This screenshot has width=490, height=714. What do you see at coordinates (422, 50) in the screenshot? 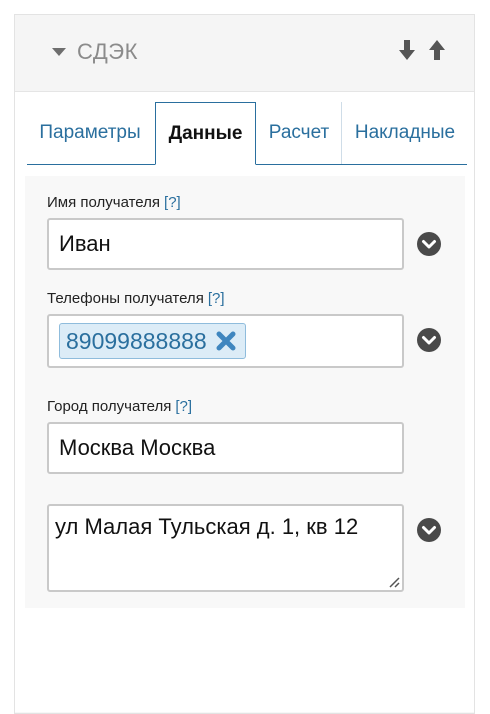
I see `move-controls` at bounding box center [422, 50].